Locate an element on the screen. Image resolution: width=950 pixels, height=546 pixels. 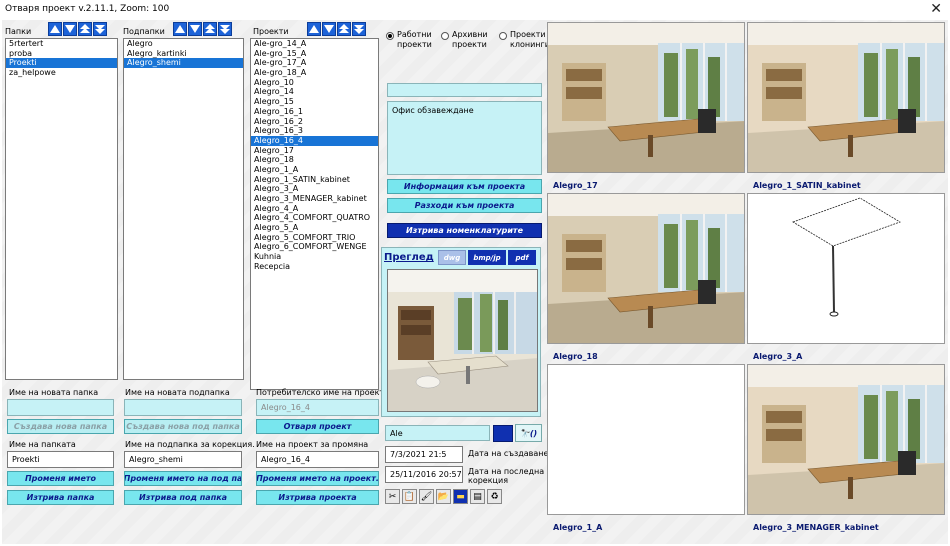
project-costs-button: Разходи към проекта is located at coordinates (464, 205).